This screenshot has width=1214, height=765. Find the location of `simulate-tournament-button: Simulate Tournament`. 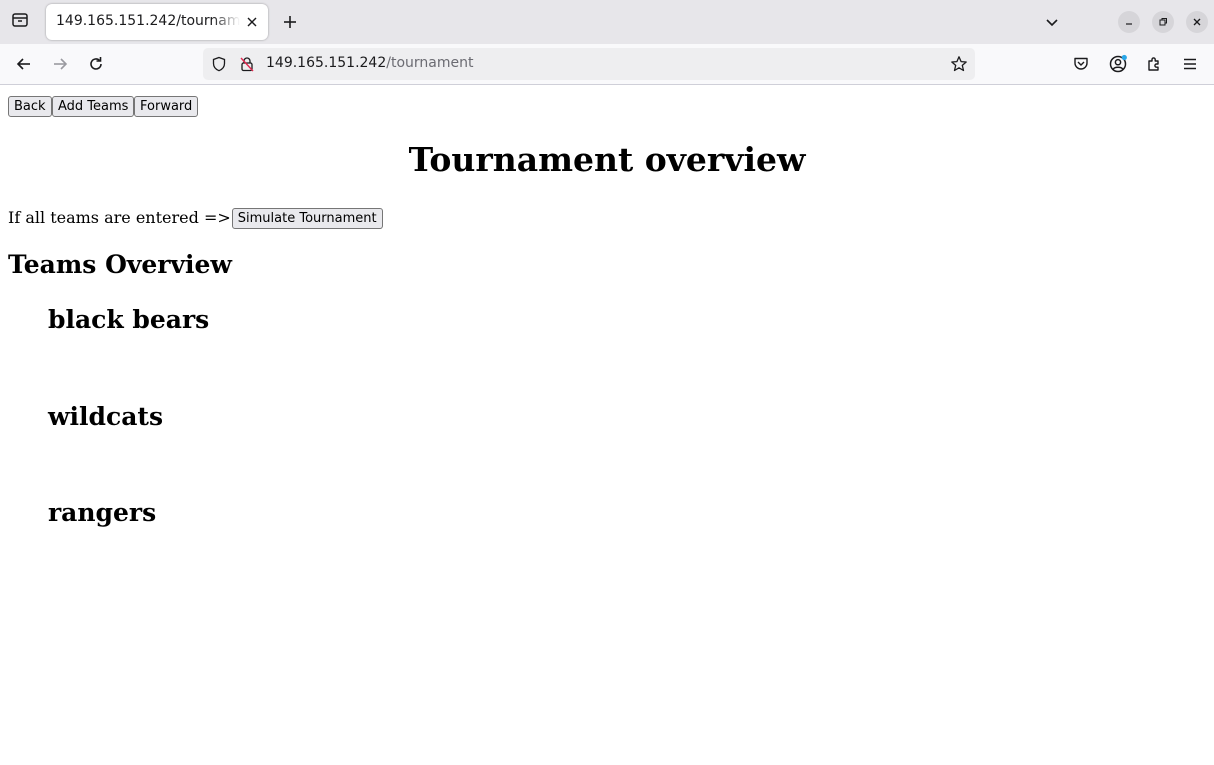

simulate-tournament-button: Simulate Tournament is located at coordinates (307, 218).